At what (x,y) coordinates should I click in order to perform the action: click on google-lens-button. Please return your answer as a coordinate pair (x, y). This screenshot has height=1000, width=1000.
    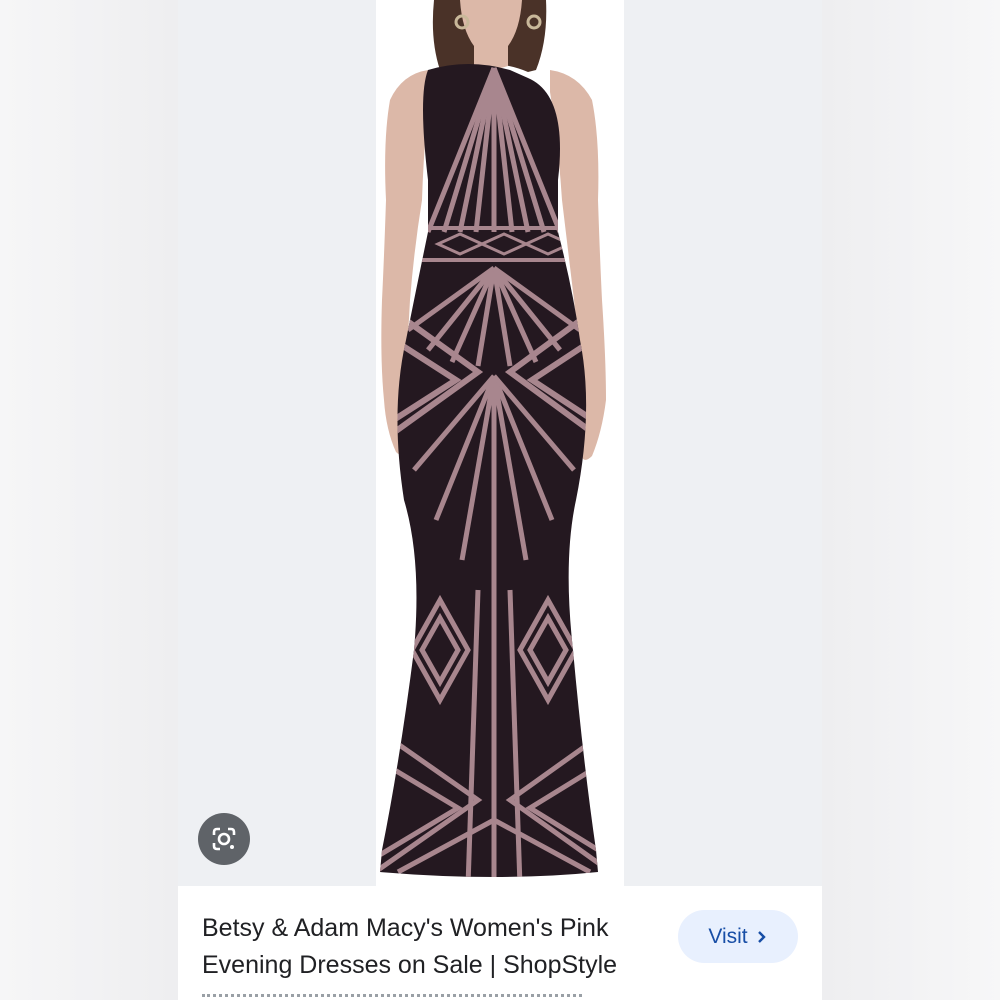
    Looking at the image, I should click on (224, 839).